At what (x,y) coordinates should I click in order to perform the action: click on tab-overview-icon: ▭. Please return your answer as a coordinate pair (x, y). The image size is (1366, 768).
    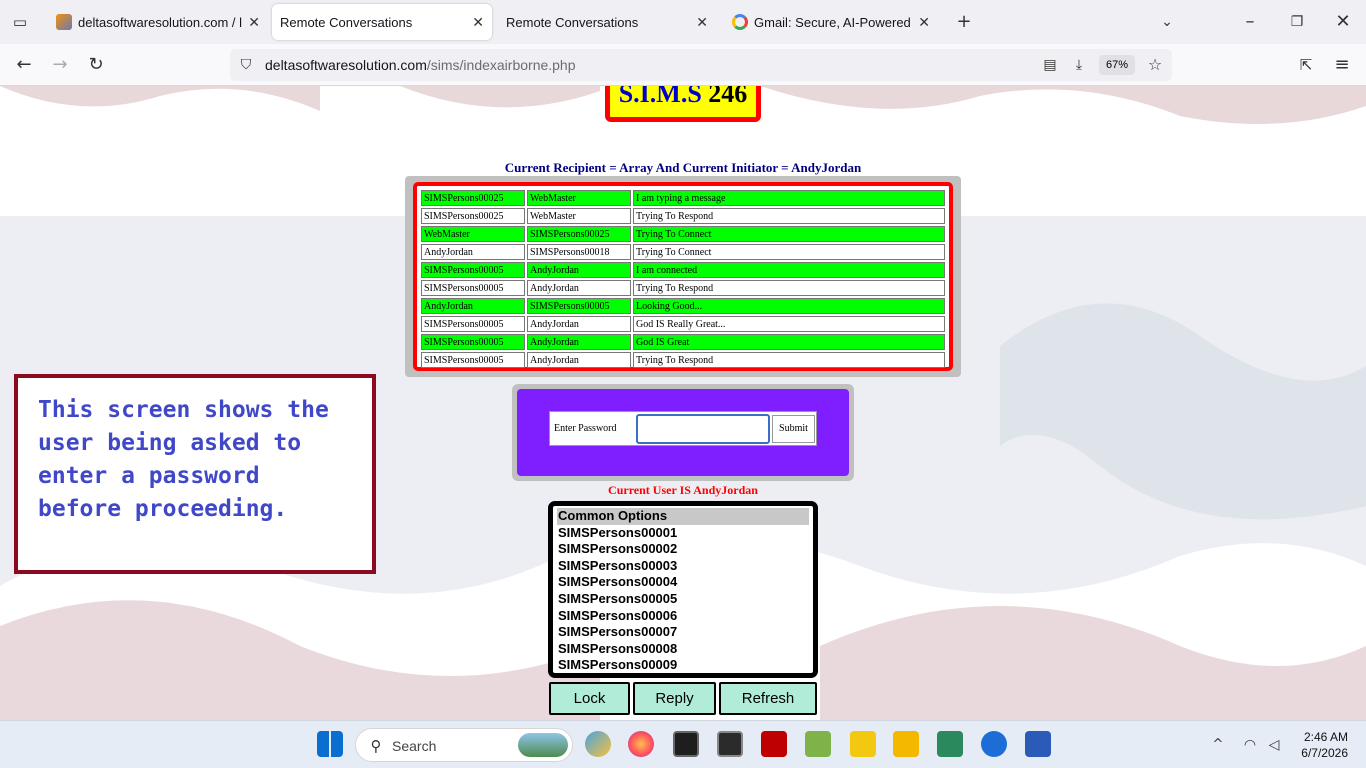
    Looking at the image, I should click on (20, 22).